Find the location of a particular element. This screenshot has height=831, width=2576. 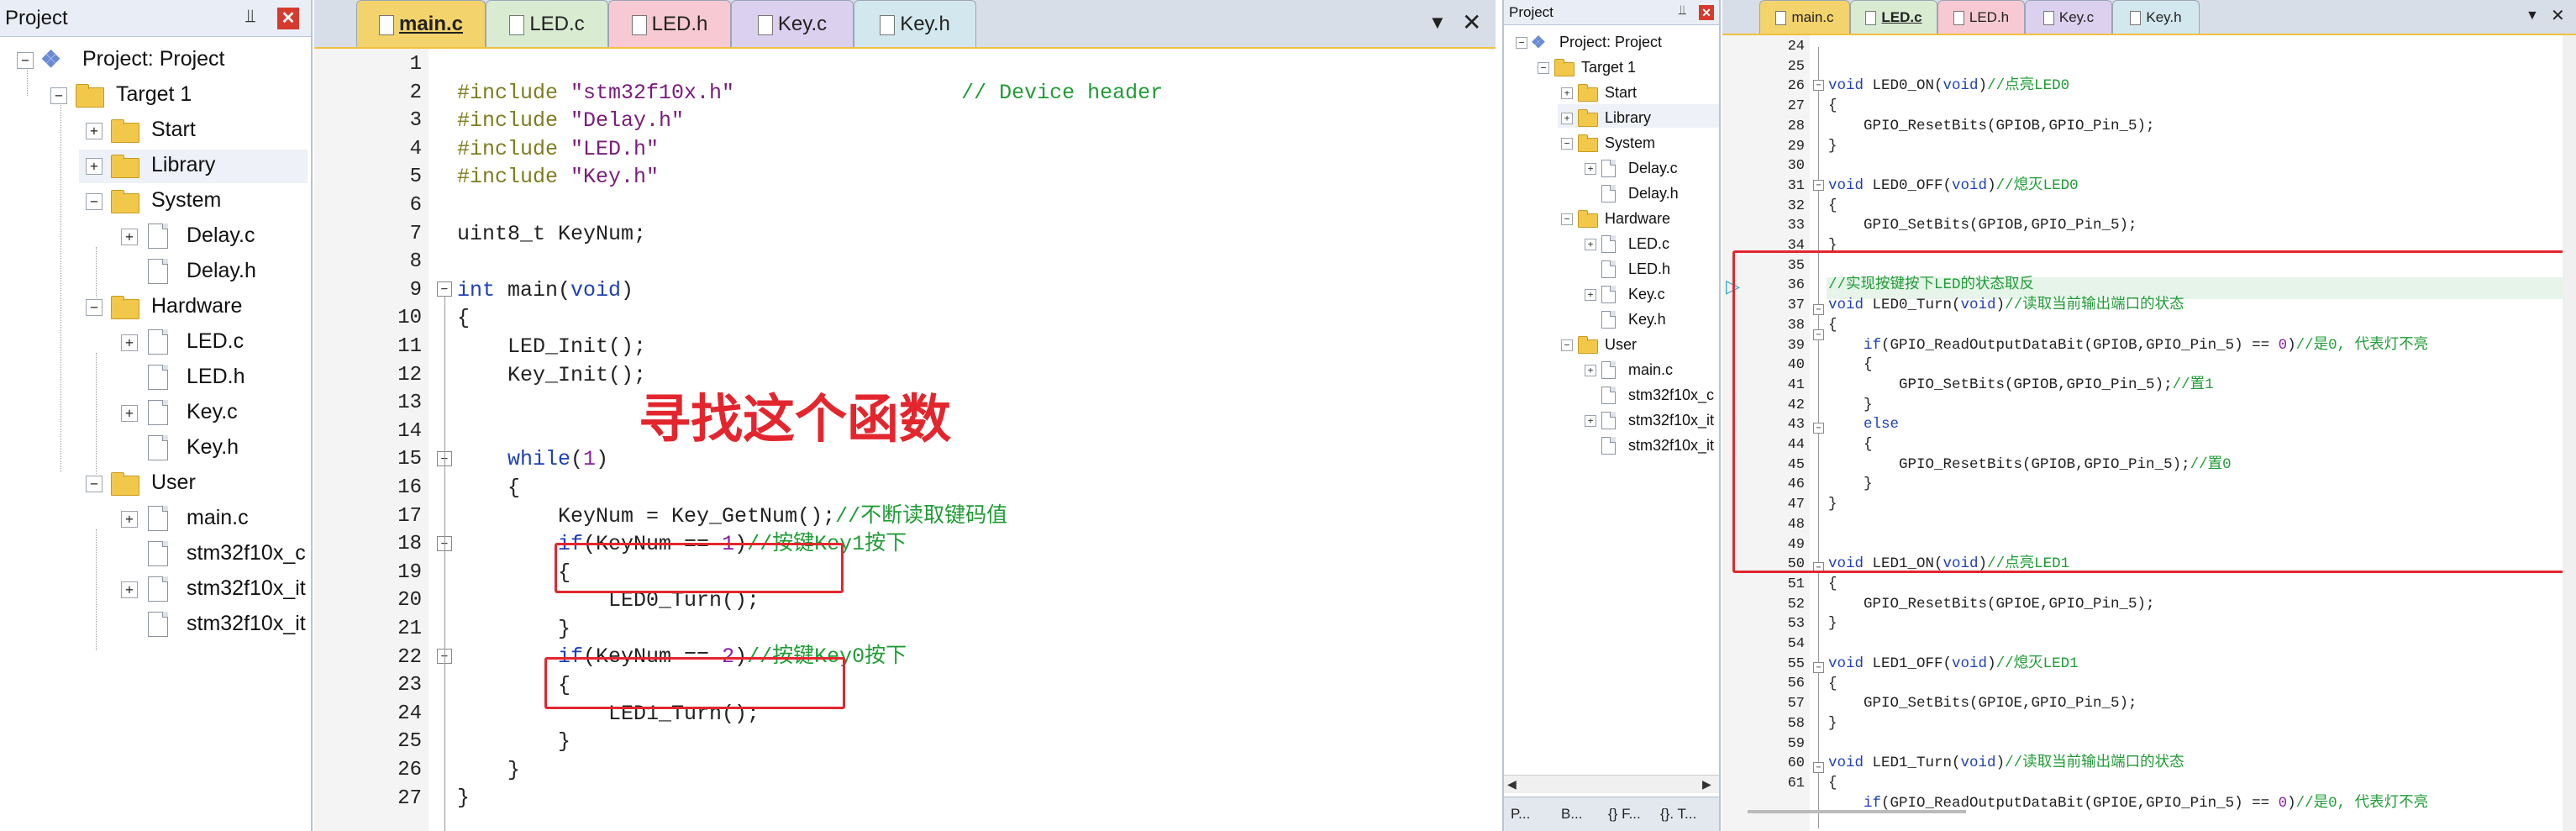

line-number: 16 is located at coordinates (409, 487).